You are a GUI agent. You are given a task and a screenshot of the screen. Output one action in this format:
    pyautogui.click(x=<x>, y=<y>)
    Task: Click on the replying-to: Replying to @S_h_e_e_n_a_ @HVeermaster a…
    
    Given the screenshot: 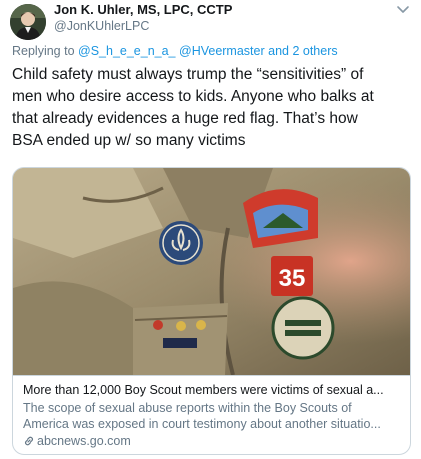 What is the action you would take?
    pyautogui.click(x=175, y=51)
    